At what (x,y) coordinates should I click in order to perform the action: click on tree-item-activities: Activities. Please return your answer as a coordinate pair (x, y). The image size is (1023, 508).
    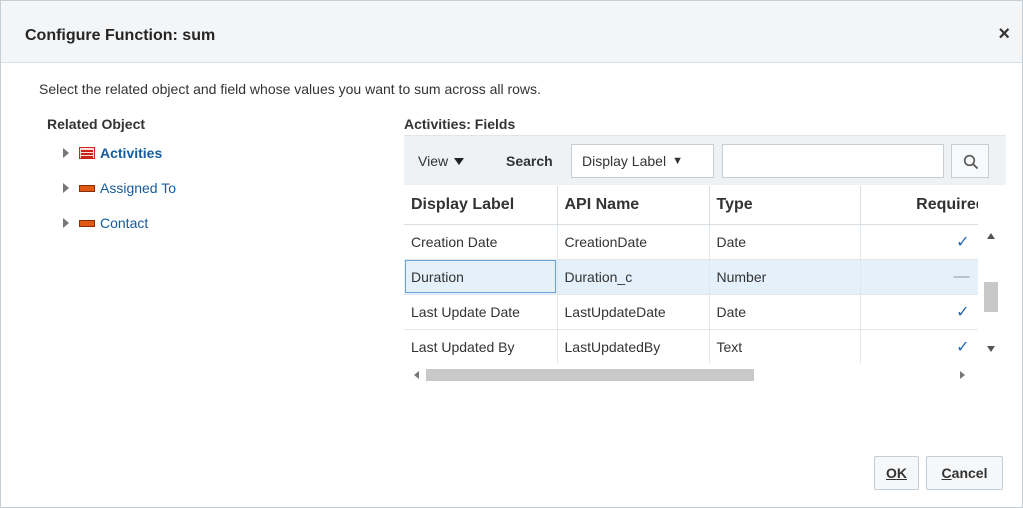
    Looking at the image, I should click on (104, 153).